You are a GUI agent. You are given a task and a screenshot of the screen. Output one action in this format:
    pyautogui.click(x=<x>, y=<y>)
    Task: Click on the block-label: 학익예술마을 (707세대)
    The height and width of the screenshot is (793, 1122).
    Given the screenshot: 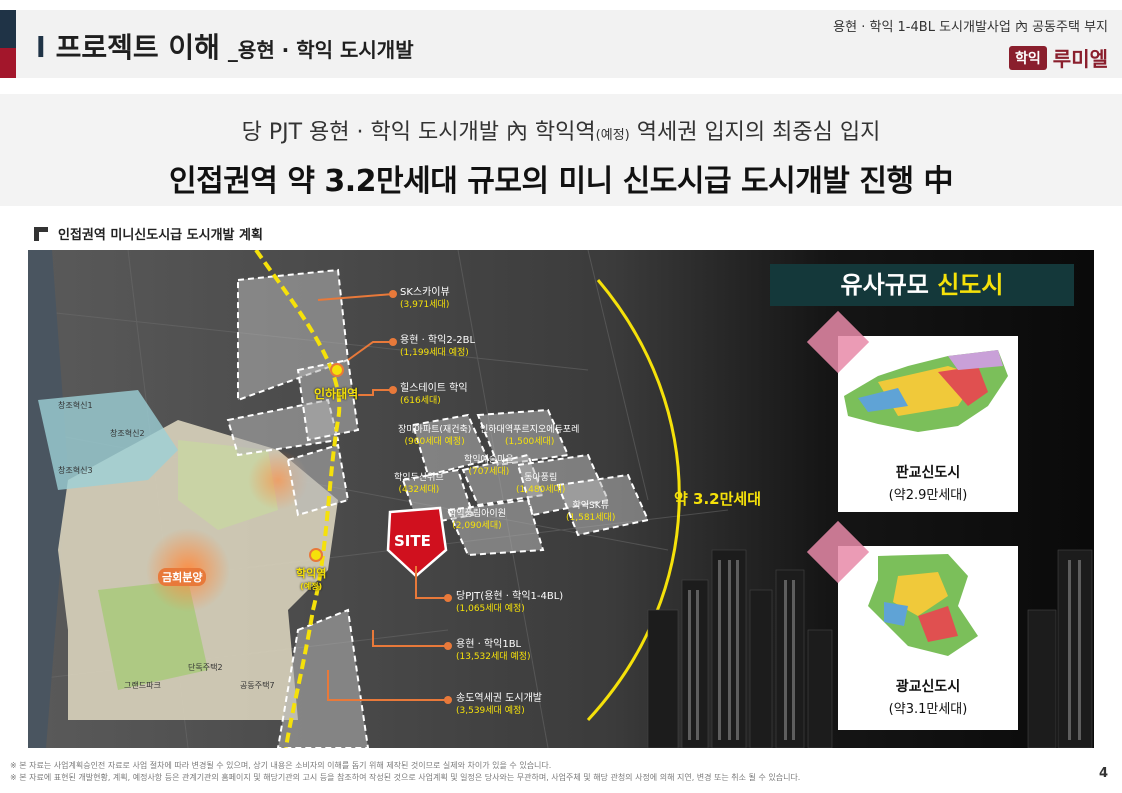 What is the action you would take?
    pyautogui.click(x=489, y=466)
    